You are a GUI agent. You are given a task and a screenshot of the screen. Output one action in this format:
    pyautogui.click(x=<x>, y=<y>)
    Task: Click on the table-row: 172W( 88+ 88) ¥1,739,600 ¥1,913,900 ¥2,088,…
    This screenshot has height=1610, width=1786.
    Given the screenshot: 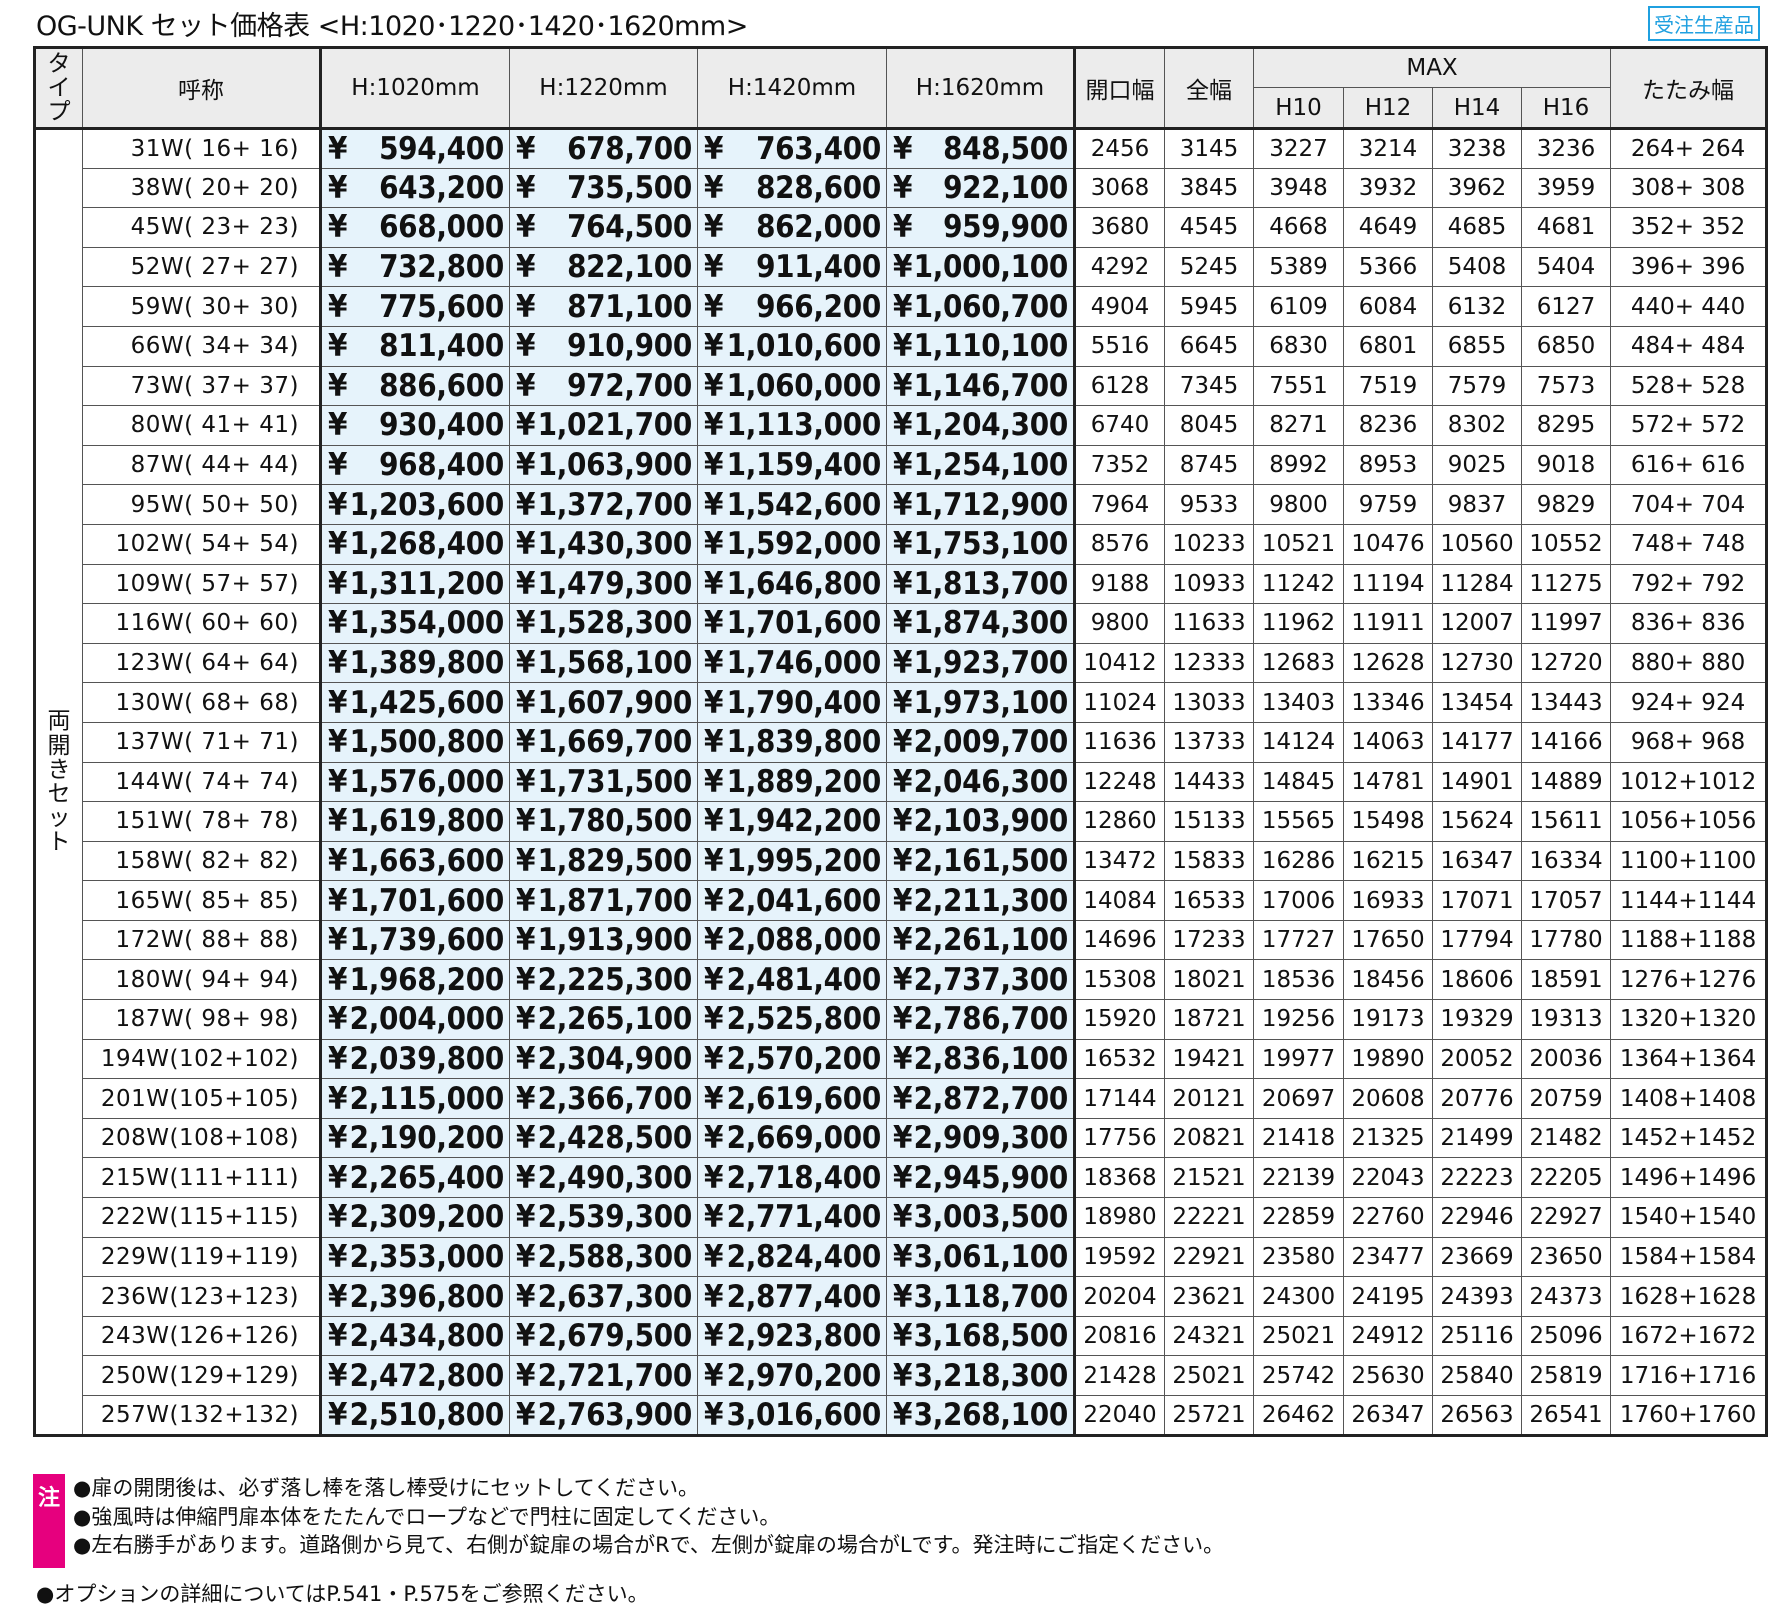 What is the action you would take?
    pyautogui.click(x=901, y=940)
    